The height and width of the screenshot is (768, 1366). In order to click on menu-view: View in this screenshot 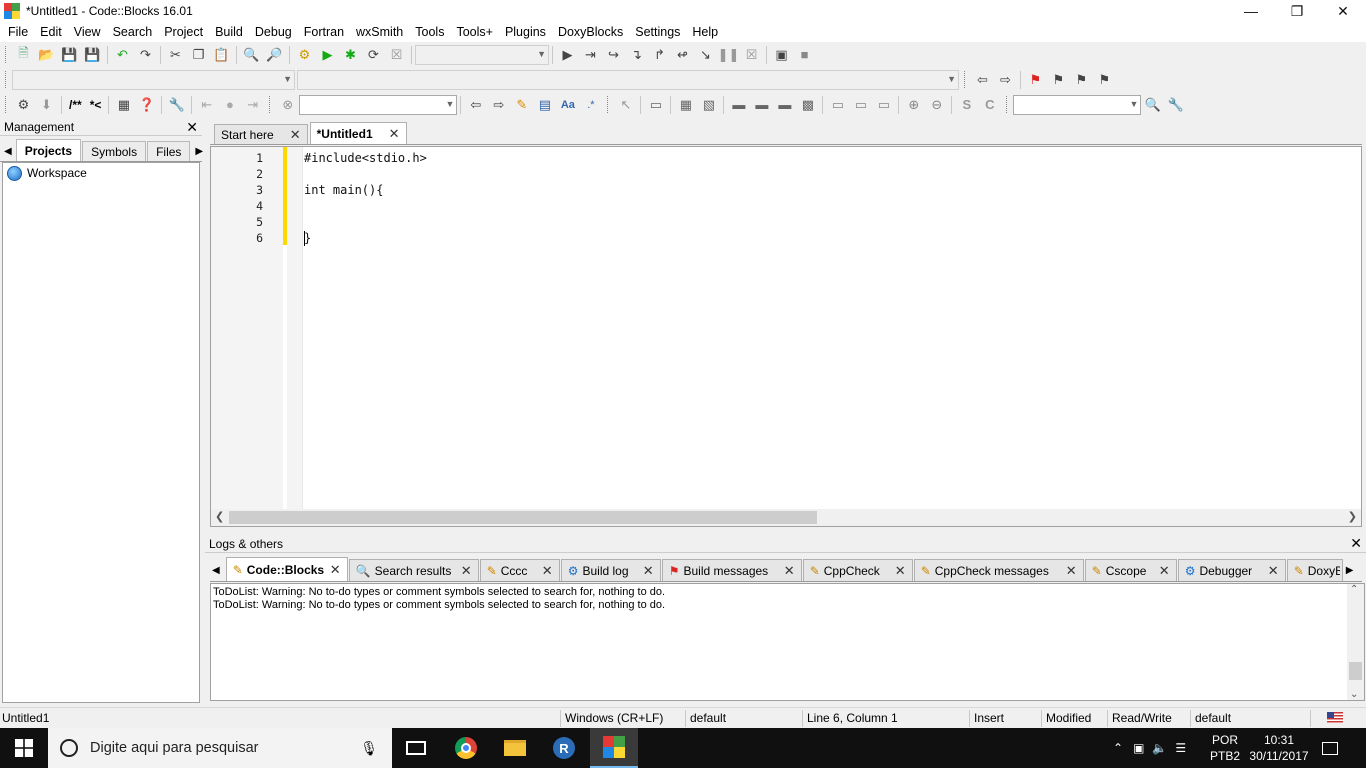, I will do `click(87, 32)`.